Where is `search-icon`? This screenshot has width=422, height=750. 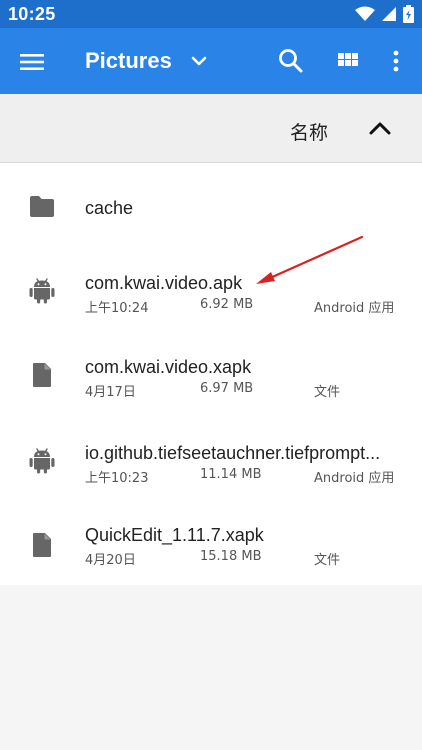 search-icon is located at coordinates (291, 61).